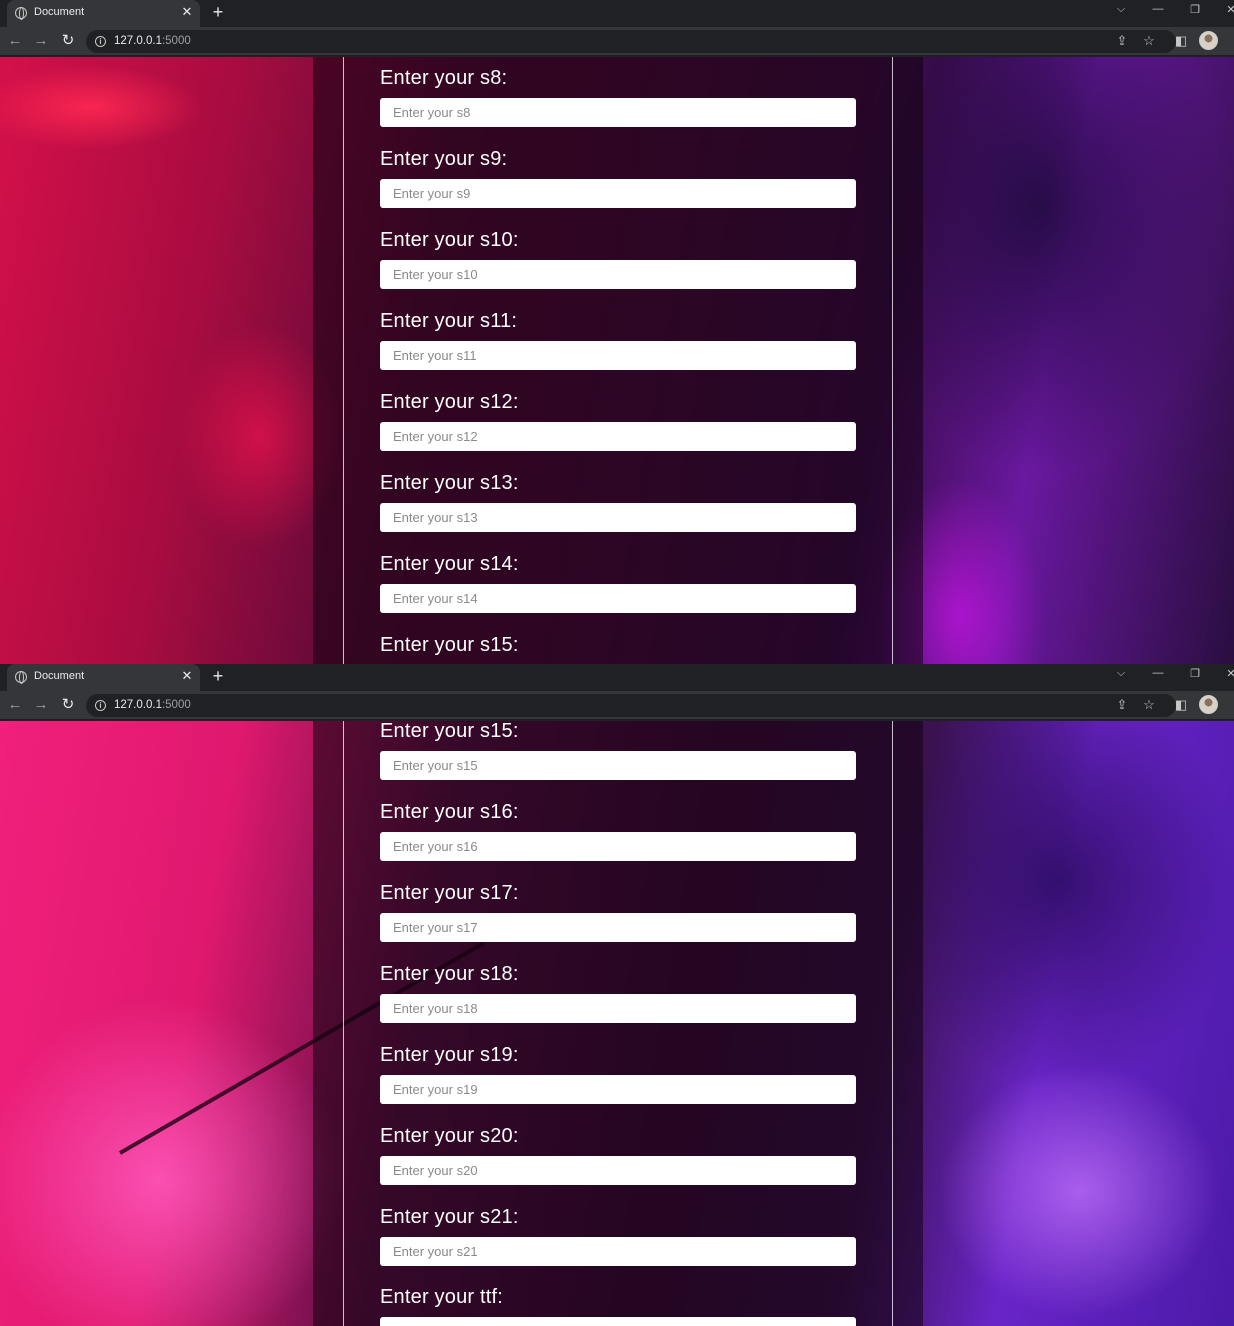 The image size is (1234, 1326). What do you see at coordinates (618, 193) in the screenshot?
I see `s9-input` at bounding box center [618, 193].